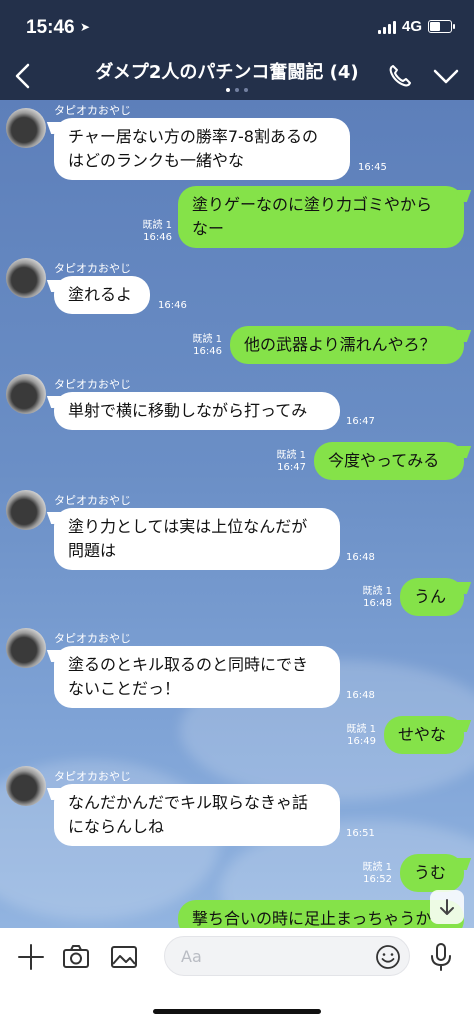 This screenshot has width=474, height=1024. What do you see at coordinates (227, 71) in the screenshot?
I see `chat-title: ダメプ2人のパチンコ奮闘記 (4)` at bounding box center [227, 71].